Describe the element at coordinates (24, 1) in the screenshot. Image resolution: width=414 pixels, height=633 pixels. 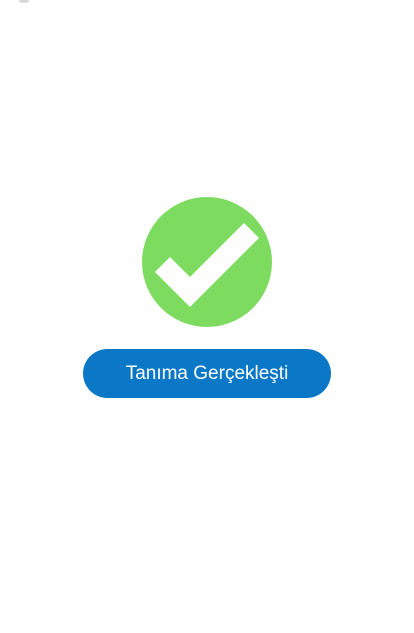
I see `status-bar-fragment` at that location.